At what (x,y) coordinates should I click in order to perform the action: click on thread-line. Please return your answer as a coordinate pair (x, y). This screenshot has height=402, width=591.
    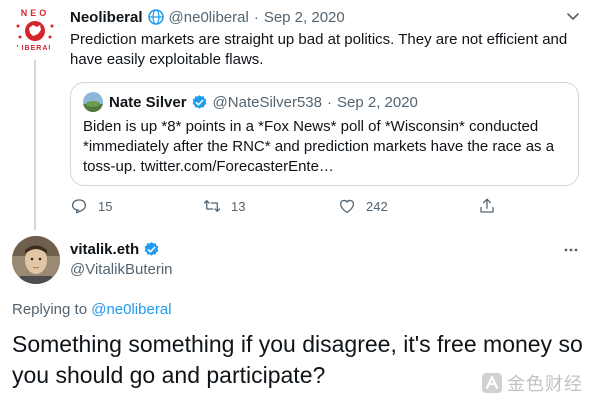
    Looking at the image, I should click on (35, 145).